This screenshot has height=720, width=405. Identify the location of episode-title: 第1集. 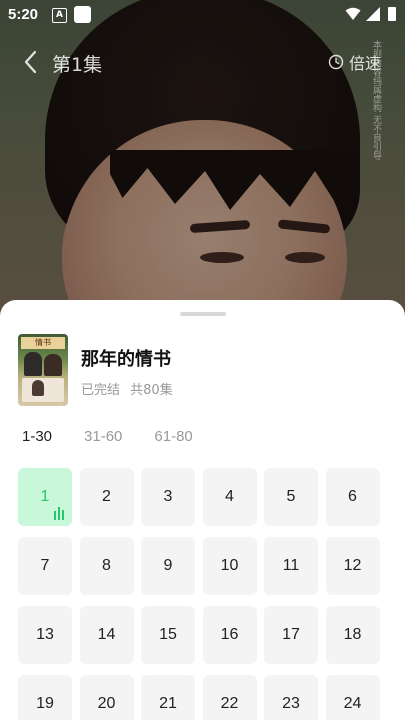
(77, 65).